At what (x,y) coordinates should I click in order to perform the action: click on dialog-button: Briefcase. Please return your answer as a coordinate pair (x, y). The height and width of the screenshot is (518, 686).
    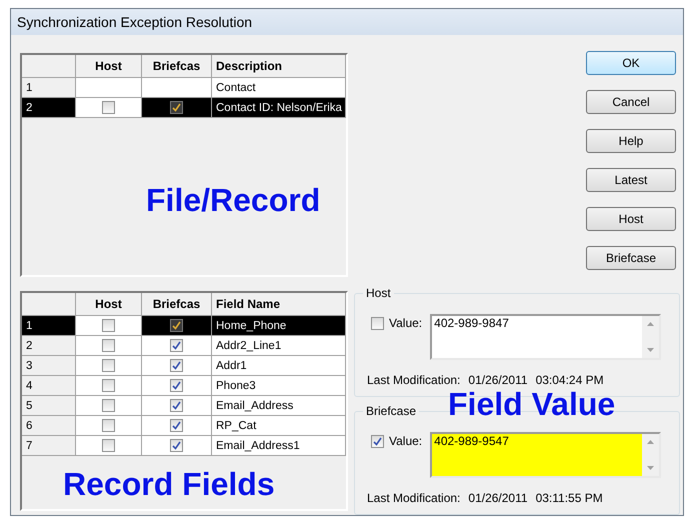
    Looking at the image, I should click on (631, 258).